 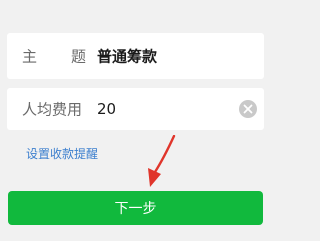 I want to click on subject-value: 普通筹款, so click(x=127, y=56).